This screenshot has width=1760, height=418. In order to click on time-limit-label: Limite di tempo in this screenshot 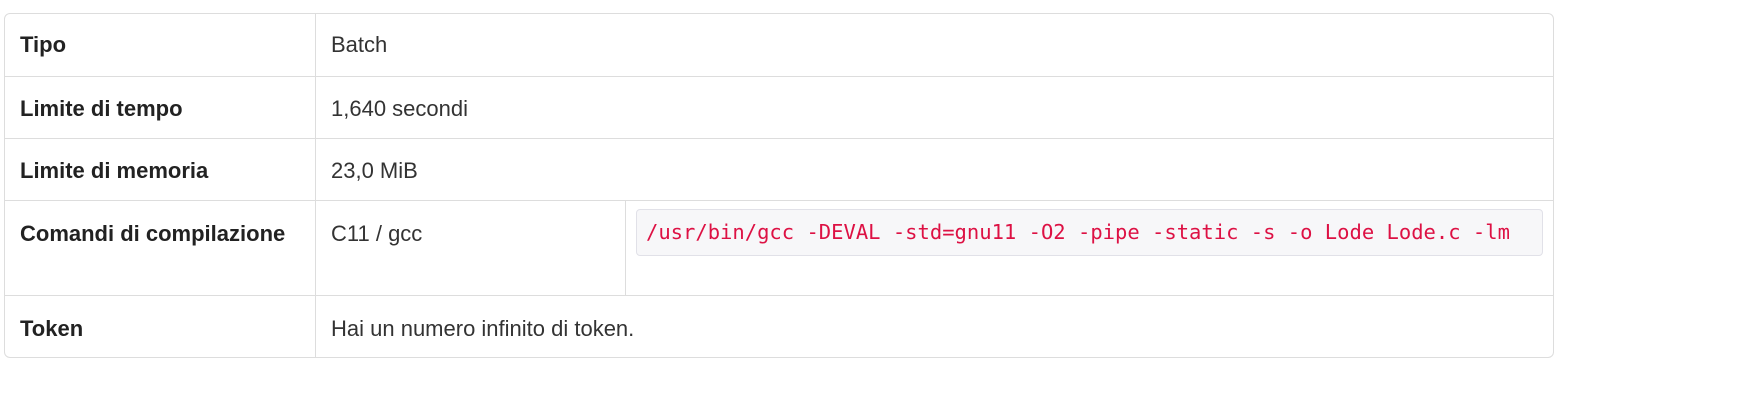, I will do `click(160, 107)`.